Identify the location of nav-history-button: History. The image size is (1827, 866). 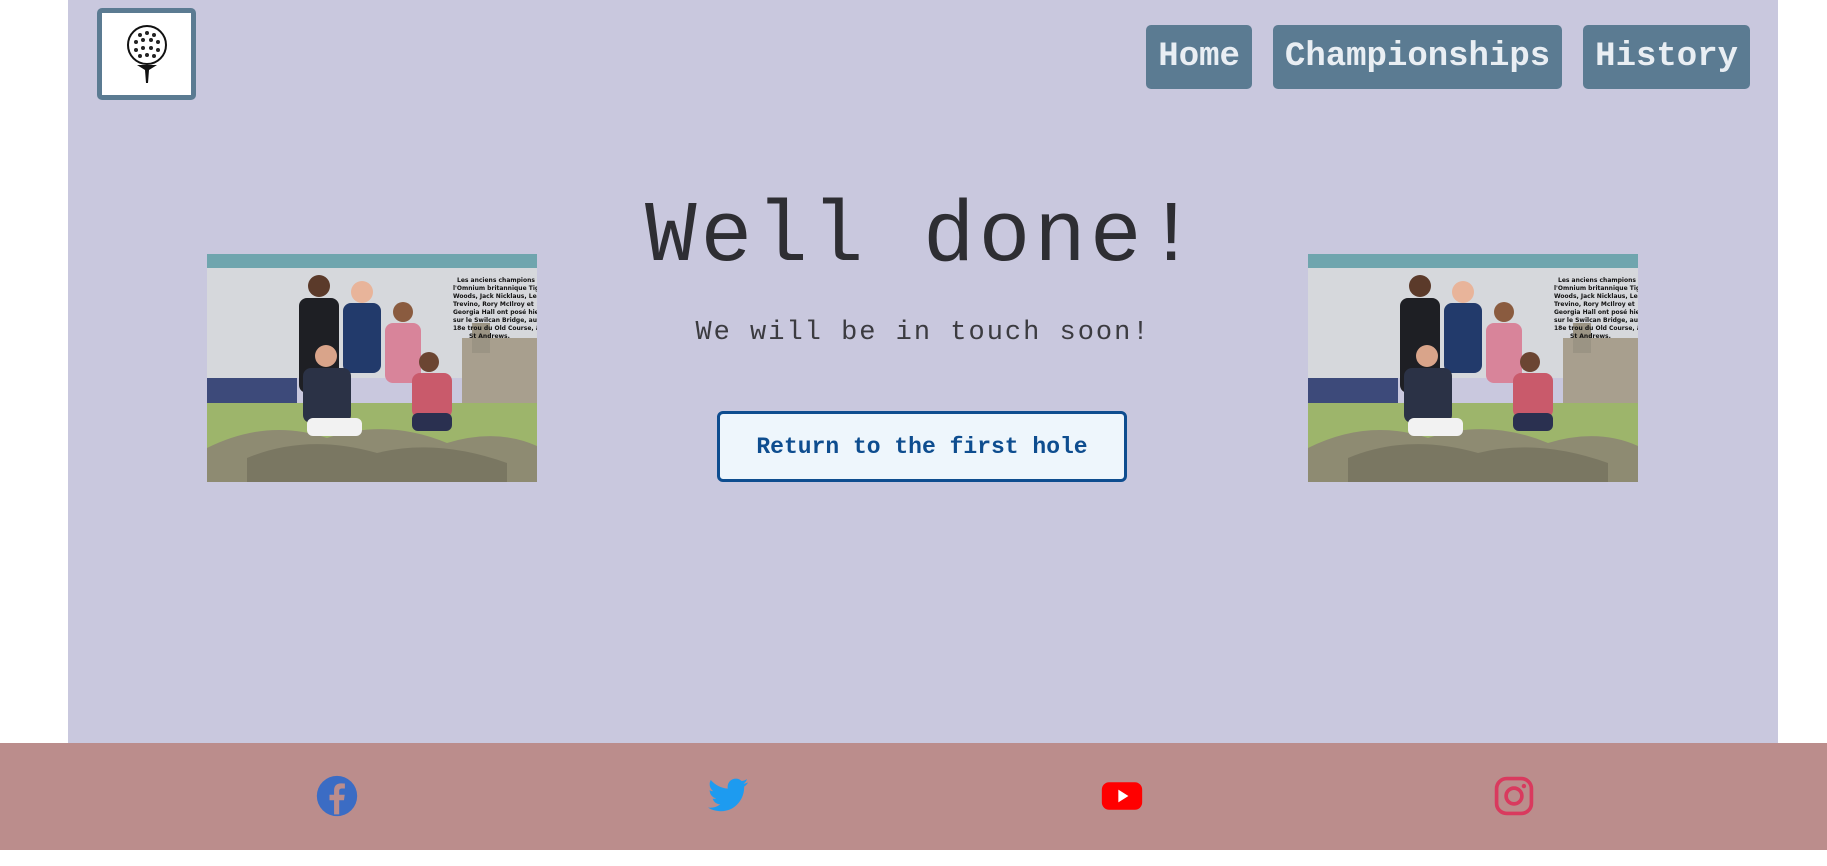
(1666, 57).